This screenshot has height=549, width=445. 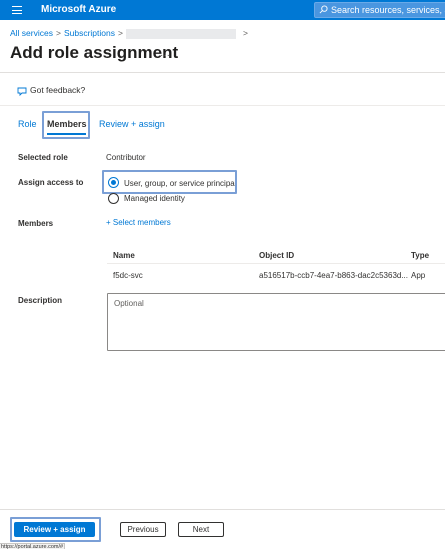 I want to click on review-assign-highlight, so click(x=55, y=529).